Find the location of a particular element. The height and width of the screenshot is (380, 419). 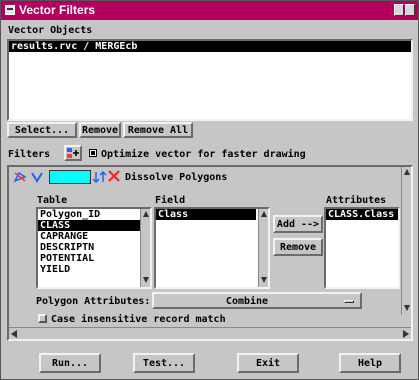

panel-hscrollbar is located at coordinates (210, 333).